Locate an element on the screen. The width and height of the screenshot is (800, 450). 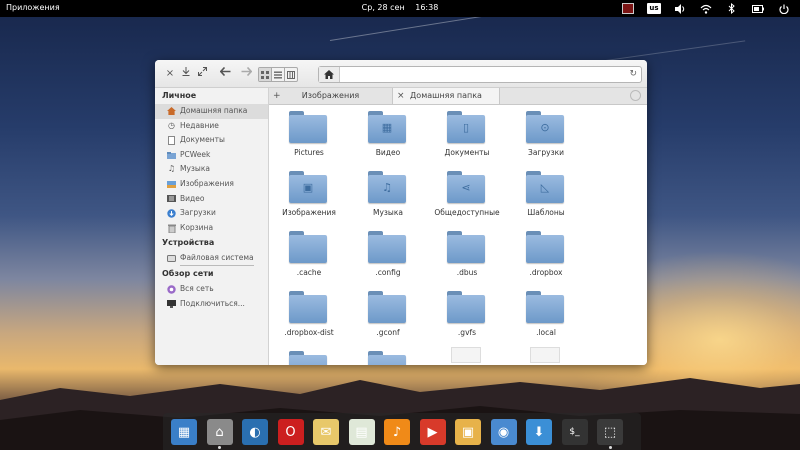
video-folder-icon: ▦ is located at coordinates (387, 127).